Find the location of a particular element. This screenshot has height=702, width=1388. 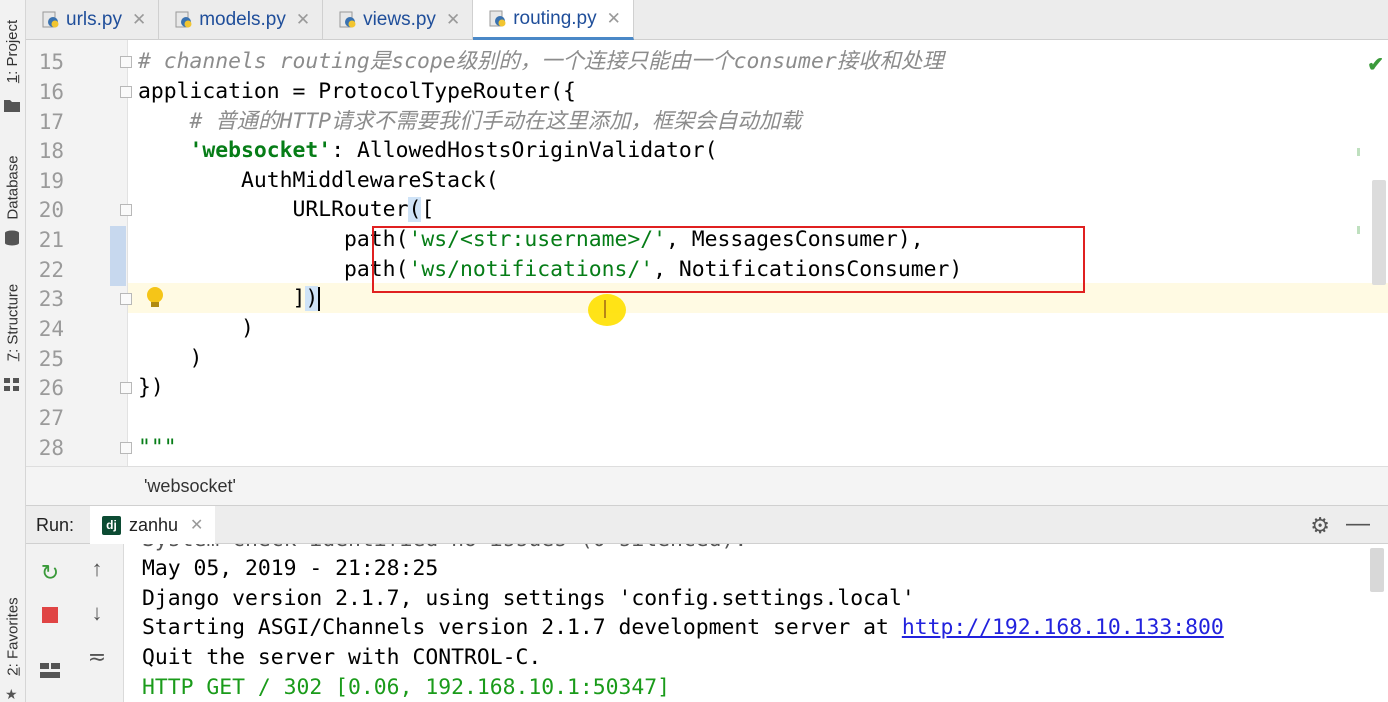

run-panel-header: Run: dj zanhu ✕ ⚙ — is located at coordinates (707, 525).